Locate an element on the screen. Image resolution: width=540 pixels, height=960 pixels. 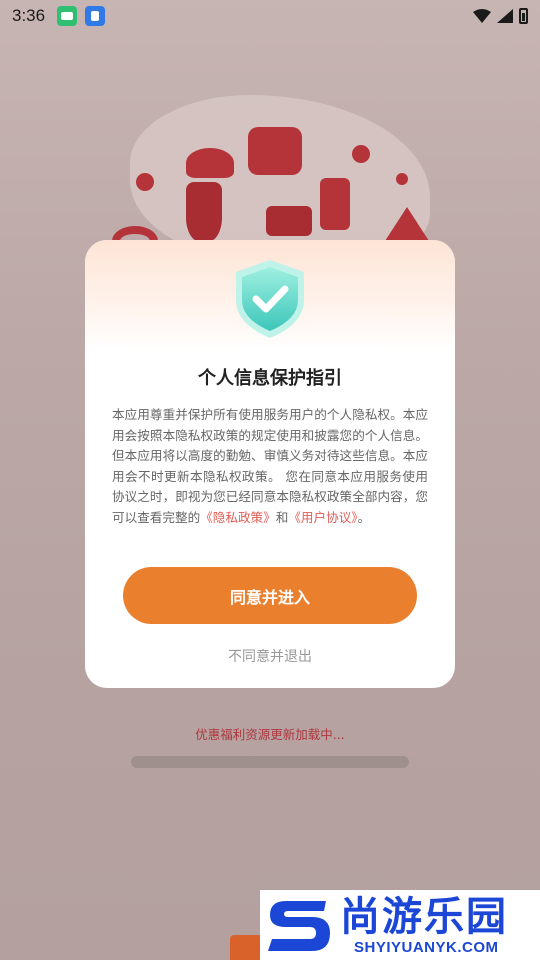
user-agreement-link: 《用户协议》 is located at coordinates (322, 517).